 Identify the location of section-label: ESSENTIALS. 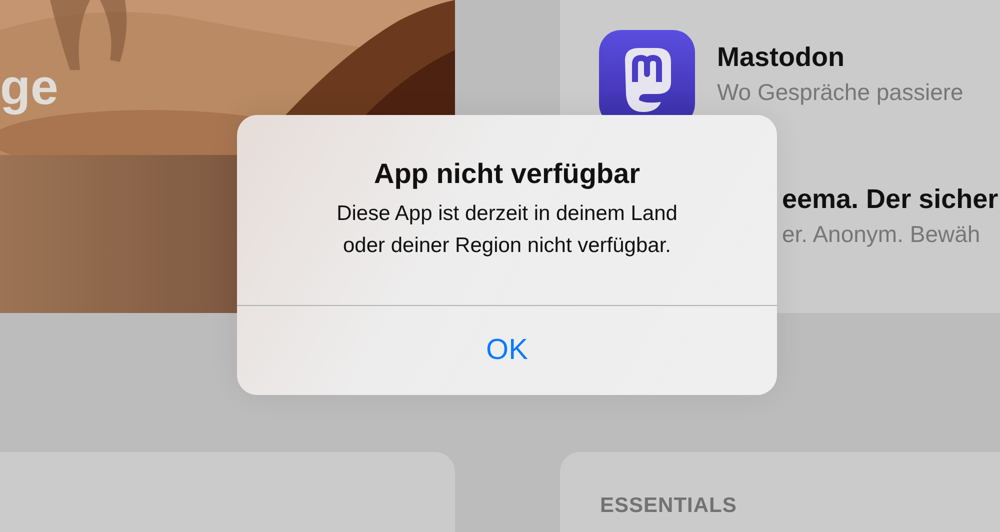
(668, 505).